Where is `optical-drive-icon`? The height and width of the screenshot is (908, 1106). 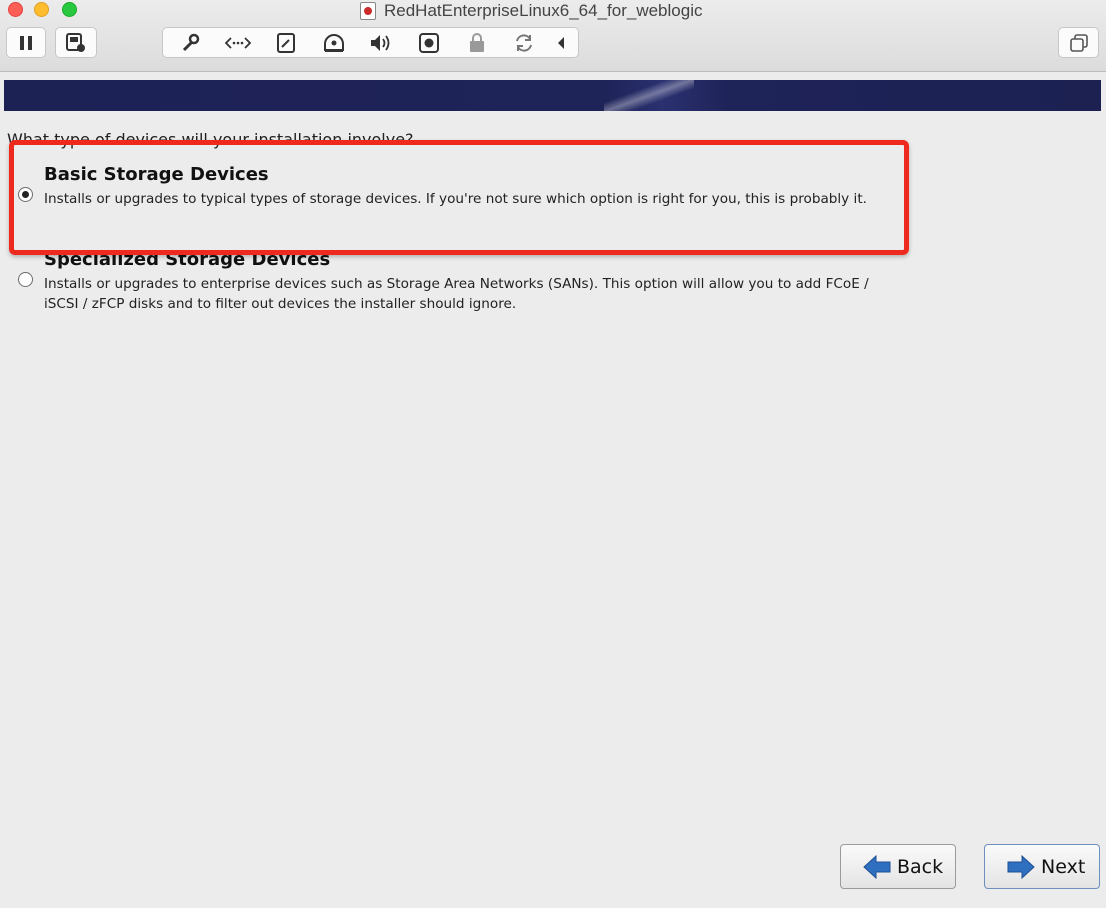
optical-drive-icon is located at coordinates (334, 43).